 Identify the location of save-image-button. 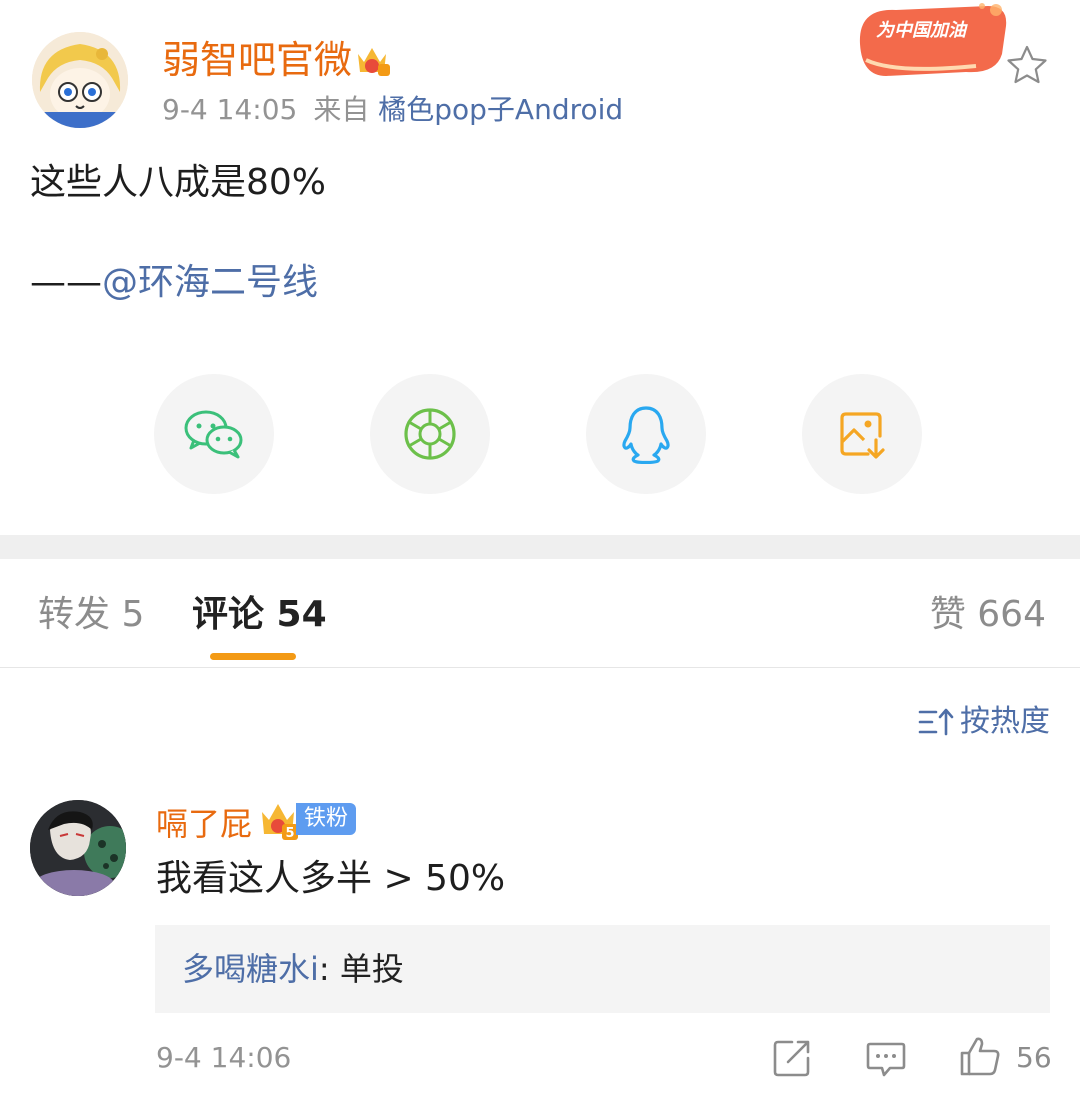
(862, 434).